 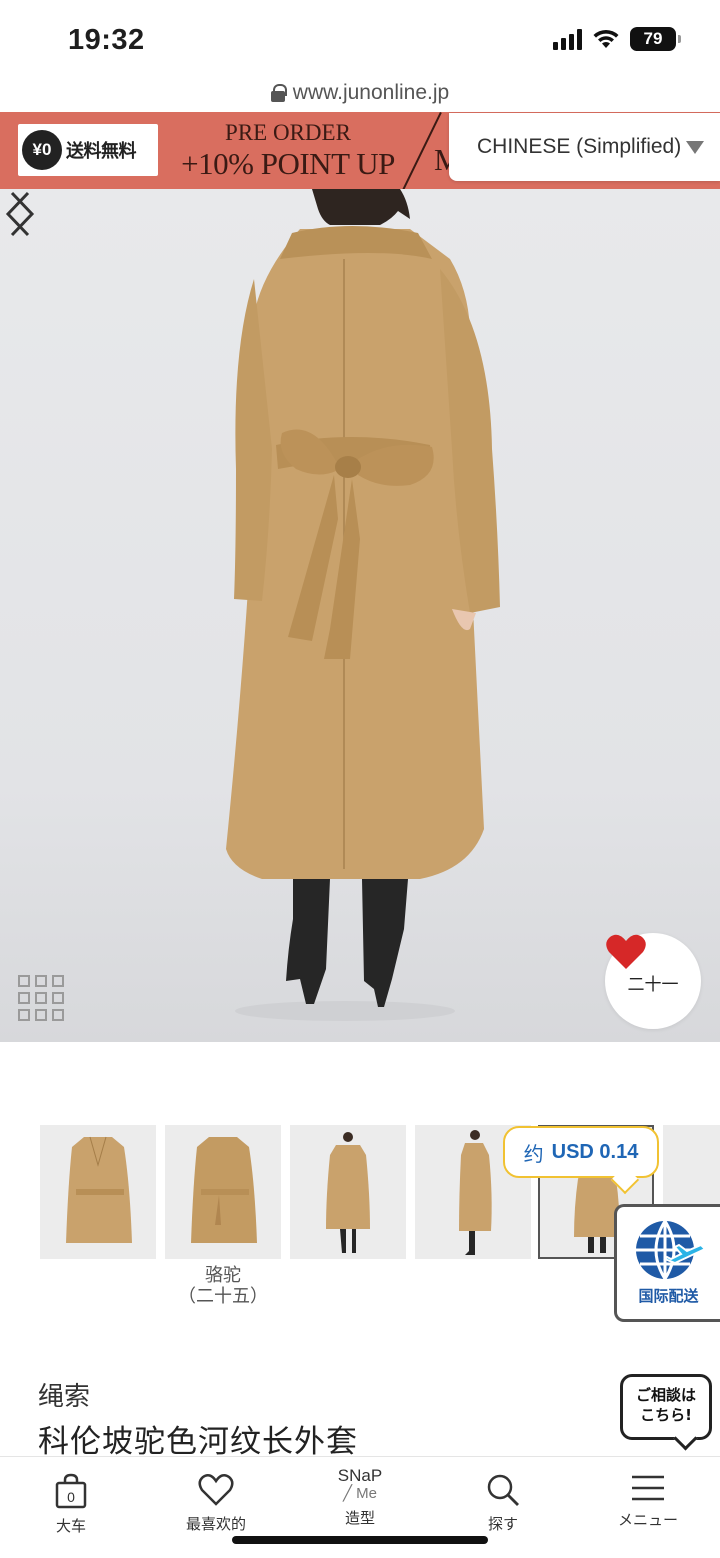 I want to click on consult-line-1: ご相談は, so click(x=665, y=1395).